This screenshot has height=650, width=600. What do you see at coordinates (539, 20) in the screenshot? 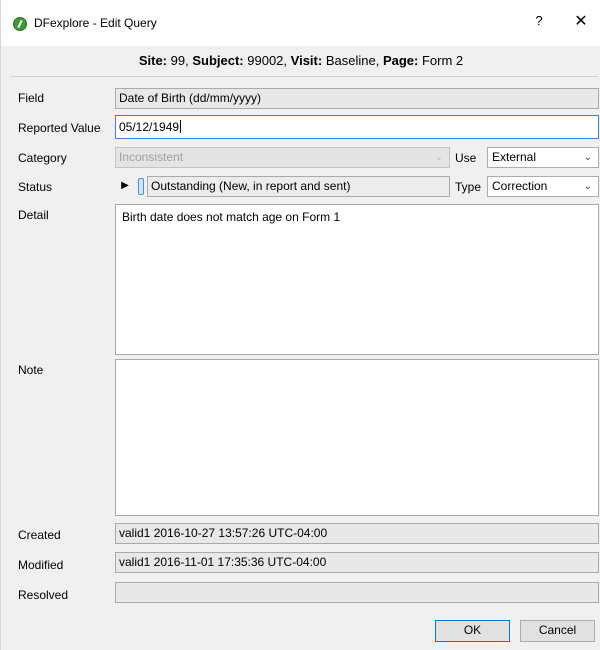
I see `help-button: ?` at bounding box center [539, 20].